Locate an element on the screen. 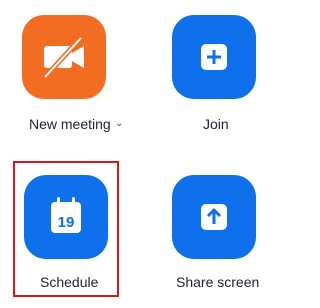 Image resolution: width=320 pixels, height=308 pixels. chevron-down-icon: ⌄ is located at coordinates (119, 123).